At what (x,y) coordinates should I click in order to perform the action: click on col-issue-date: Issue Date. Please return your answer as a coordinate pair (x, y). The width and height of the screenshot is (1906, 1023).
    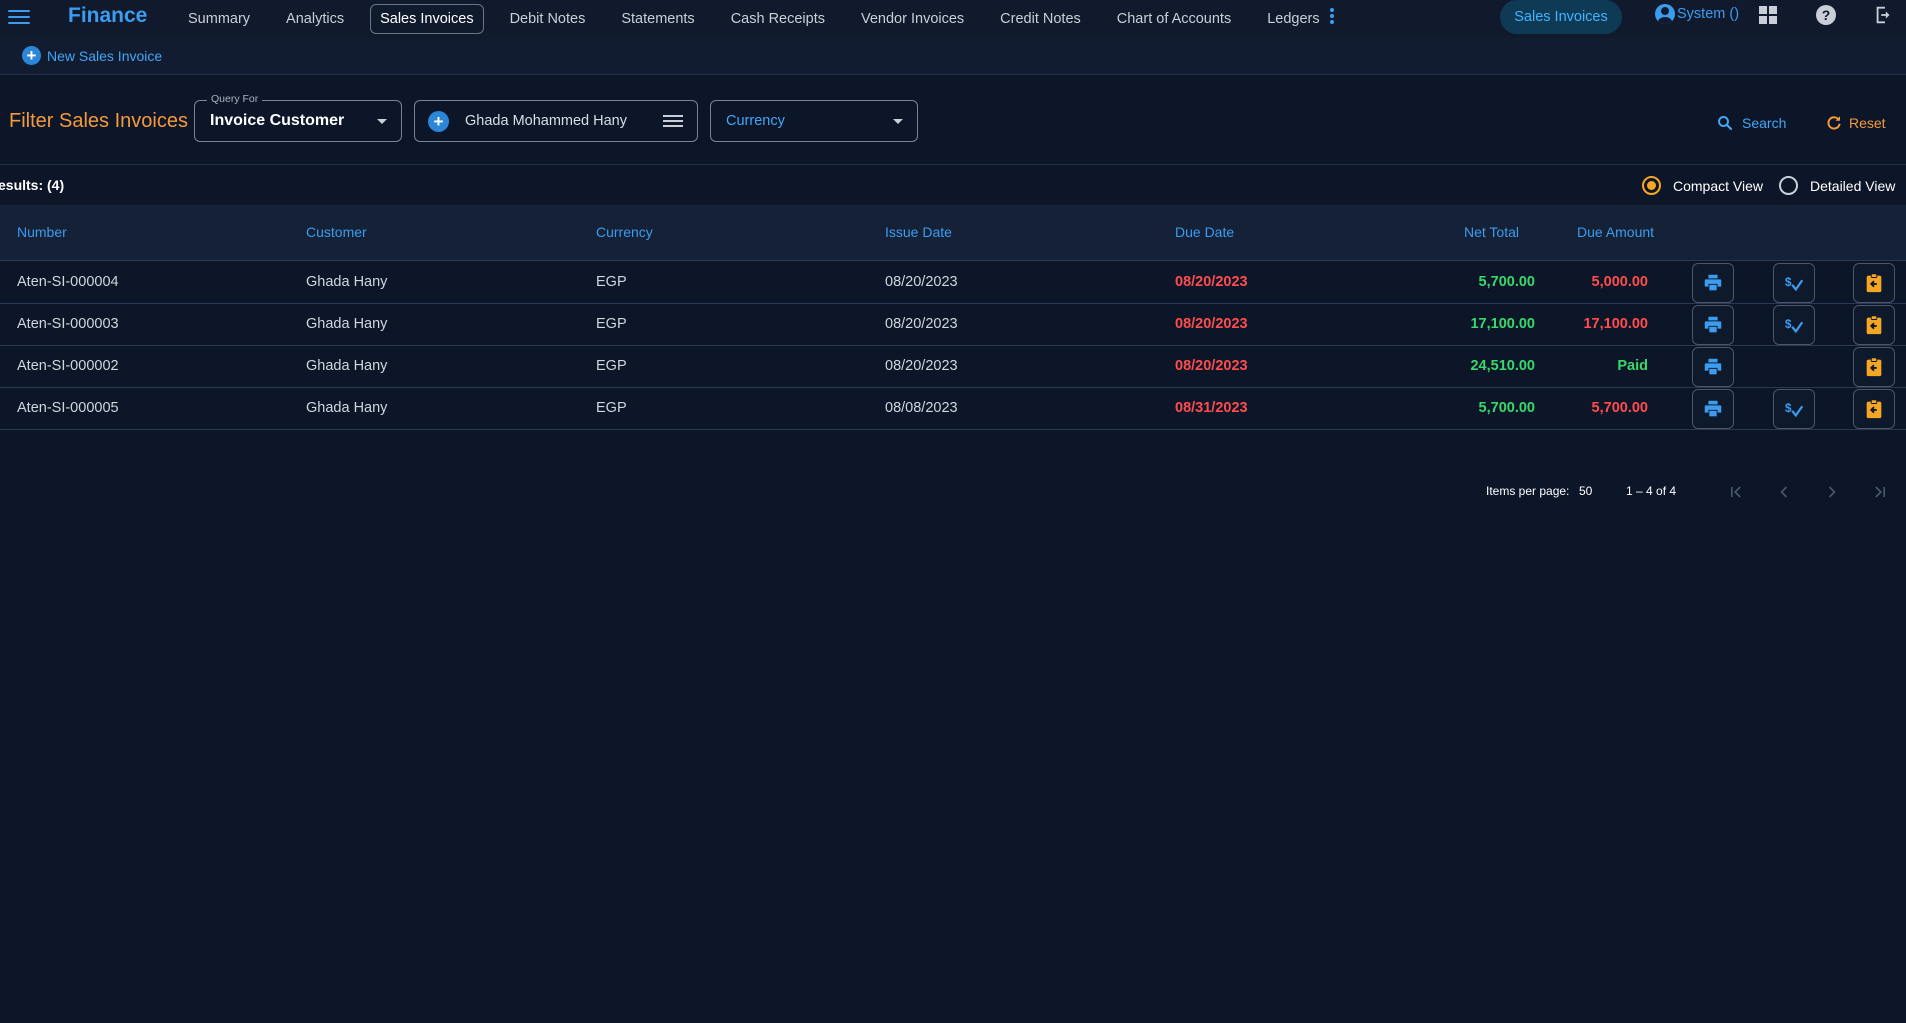
    Looking at the image, I should click on (918, 232).